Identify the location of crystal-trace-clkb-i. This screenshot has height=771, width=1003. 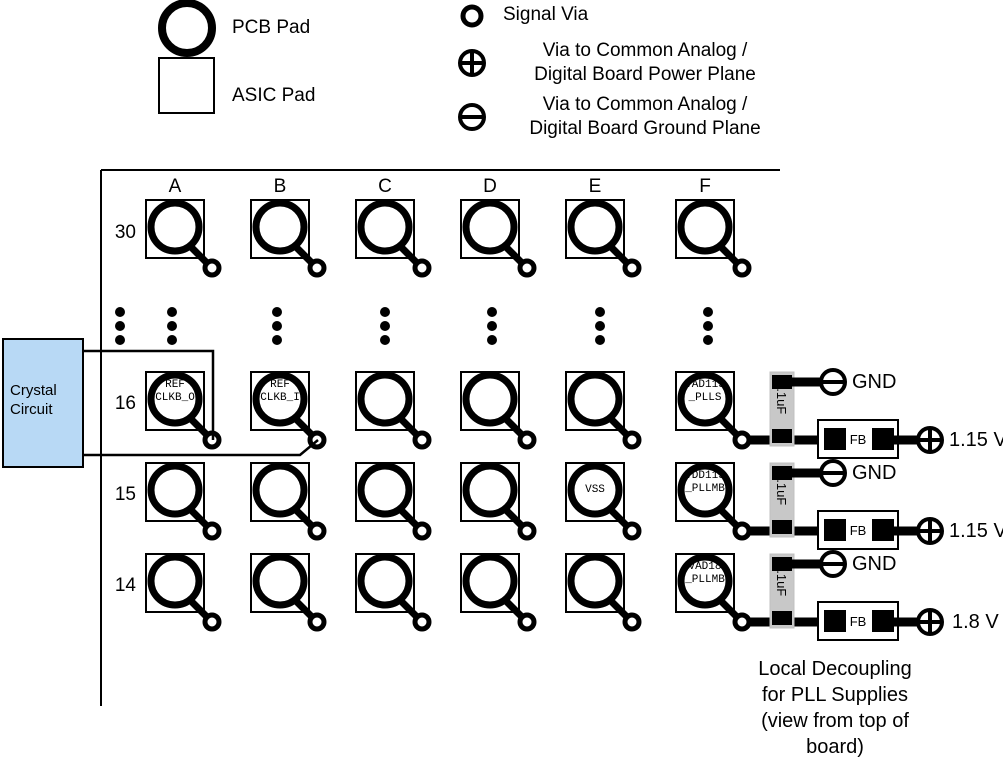
(201, 448).